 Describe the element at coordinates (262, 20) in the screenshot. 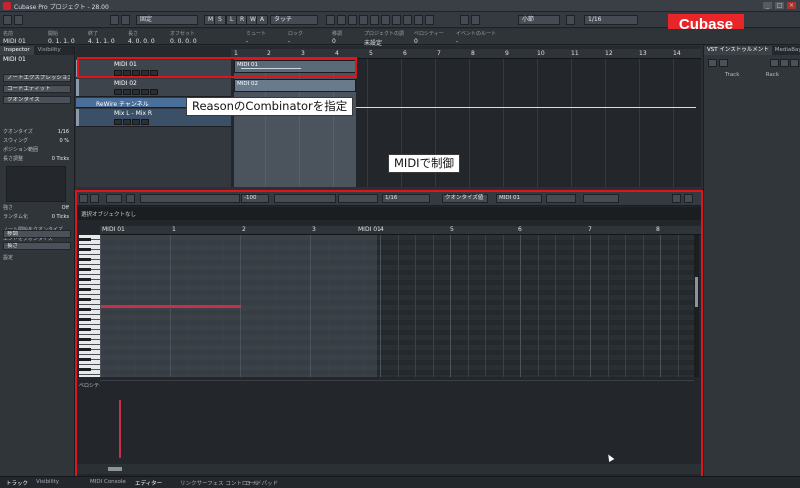

I see `automation-button: A` at that location.